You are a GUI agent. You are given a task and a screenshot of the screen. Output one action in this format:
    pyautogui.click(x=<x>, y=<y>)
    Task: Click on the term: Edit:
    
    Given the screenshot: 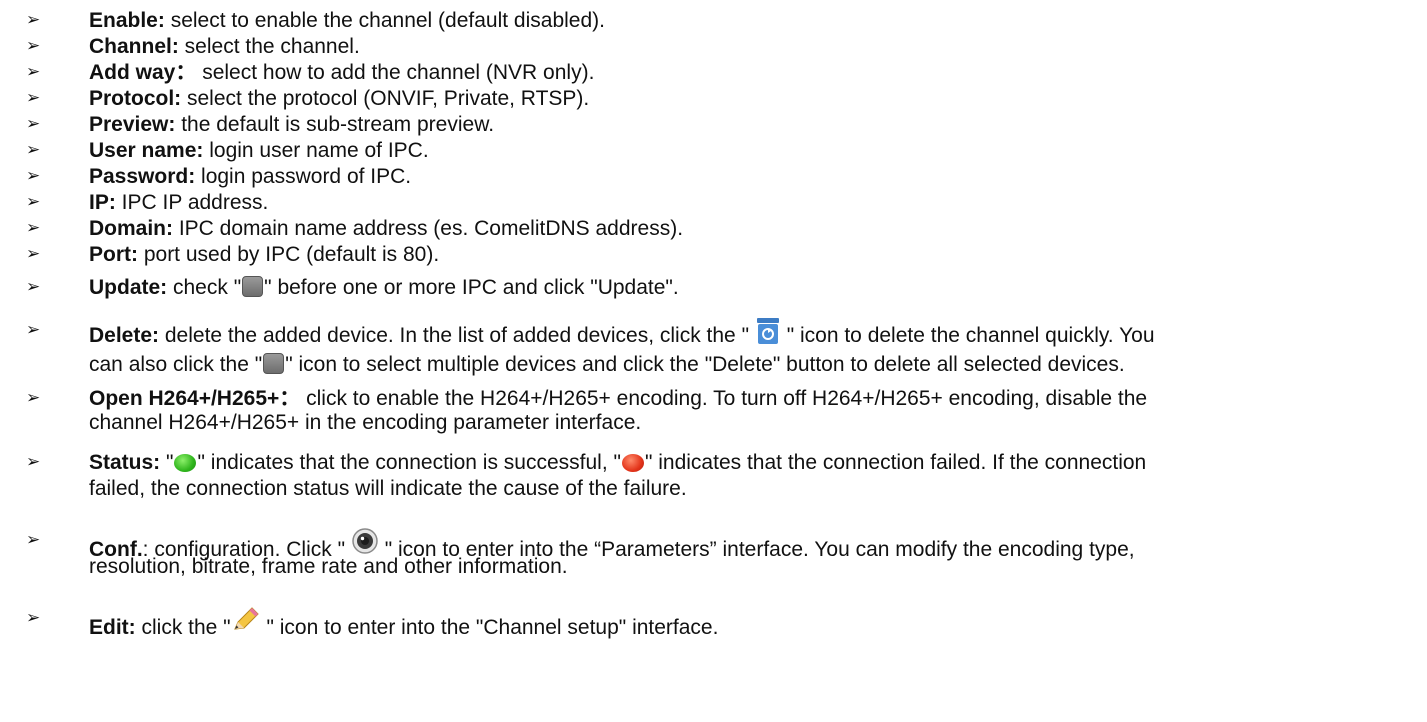 What is the action you would take?
    pyautogui.click(x=112, y=627)
    